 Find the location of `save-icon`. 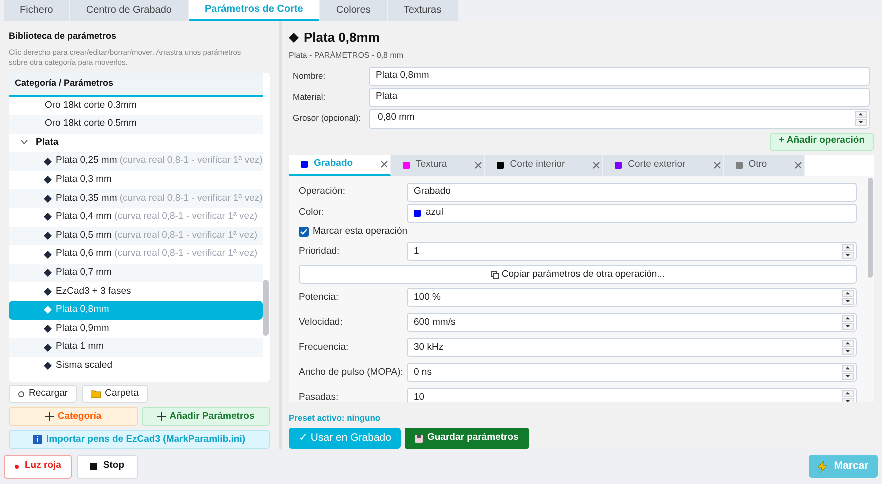

save-icon is located at coordinates (419, 438).